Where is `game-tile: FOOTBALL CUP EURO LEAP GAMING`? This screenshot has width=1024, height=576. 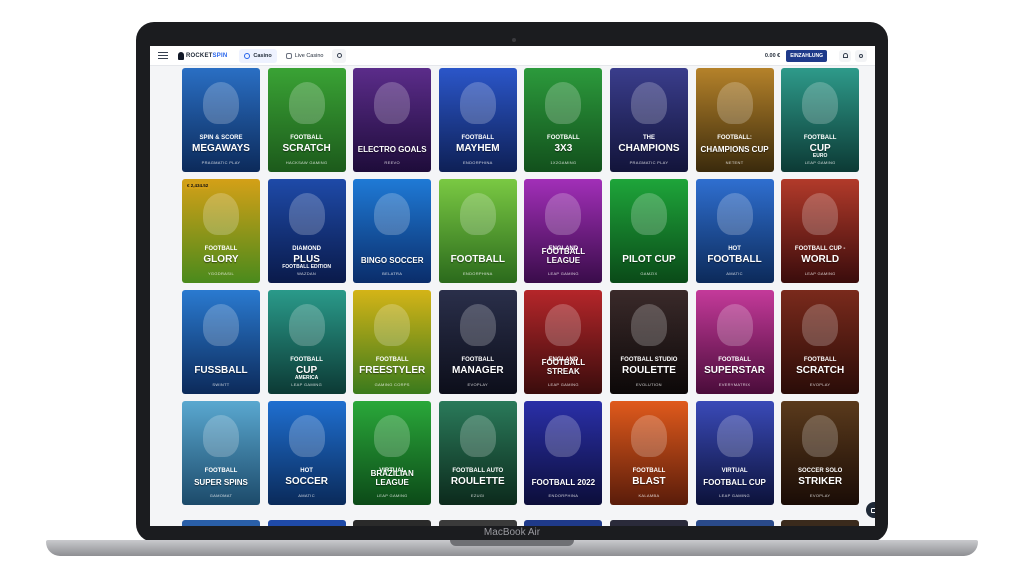
game-tile: FOOTBALL CUP EURO LEAP GAMING is located at coordinates (820, 120).